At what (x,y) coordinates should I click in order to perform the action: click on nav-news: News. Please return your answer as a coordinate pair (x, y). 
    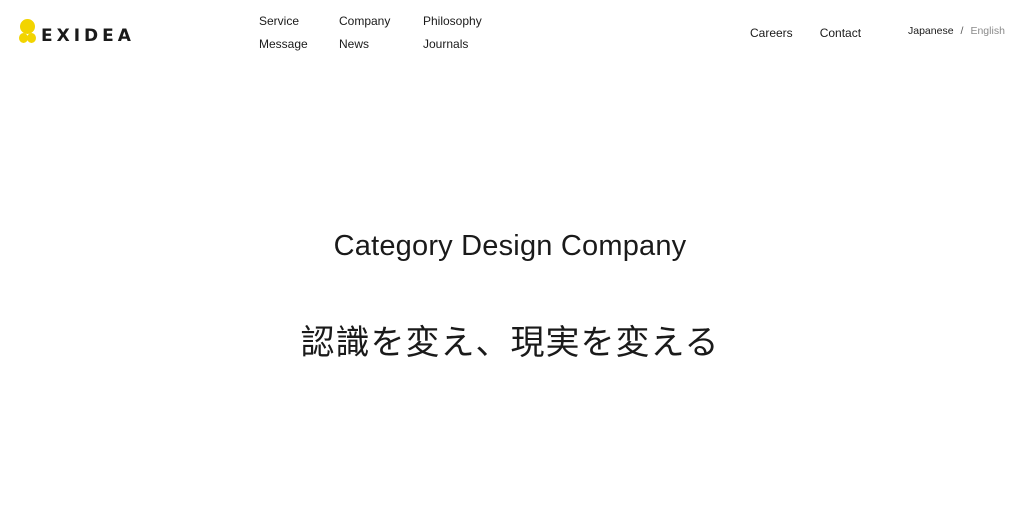
    Looking at the image, I should click on (381, 46).